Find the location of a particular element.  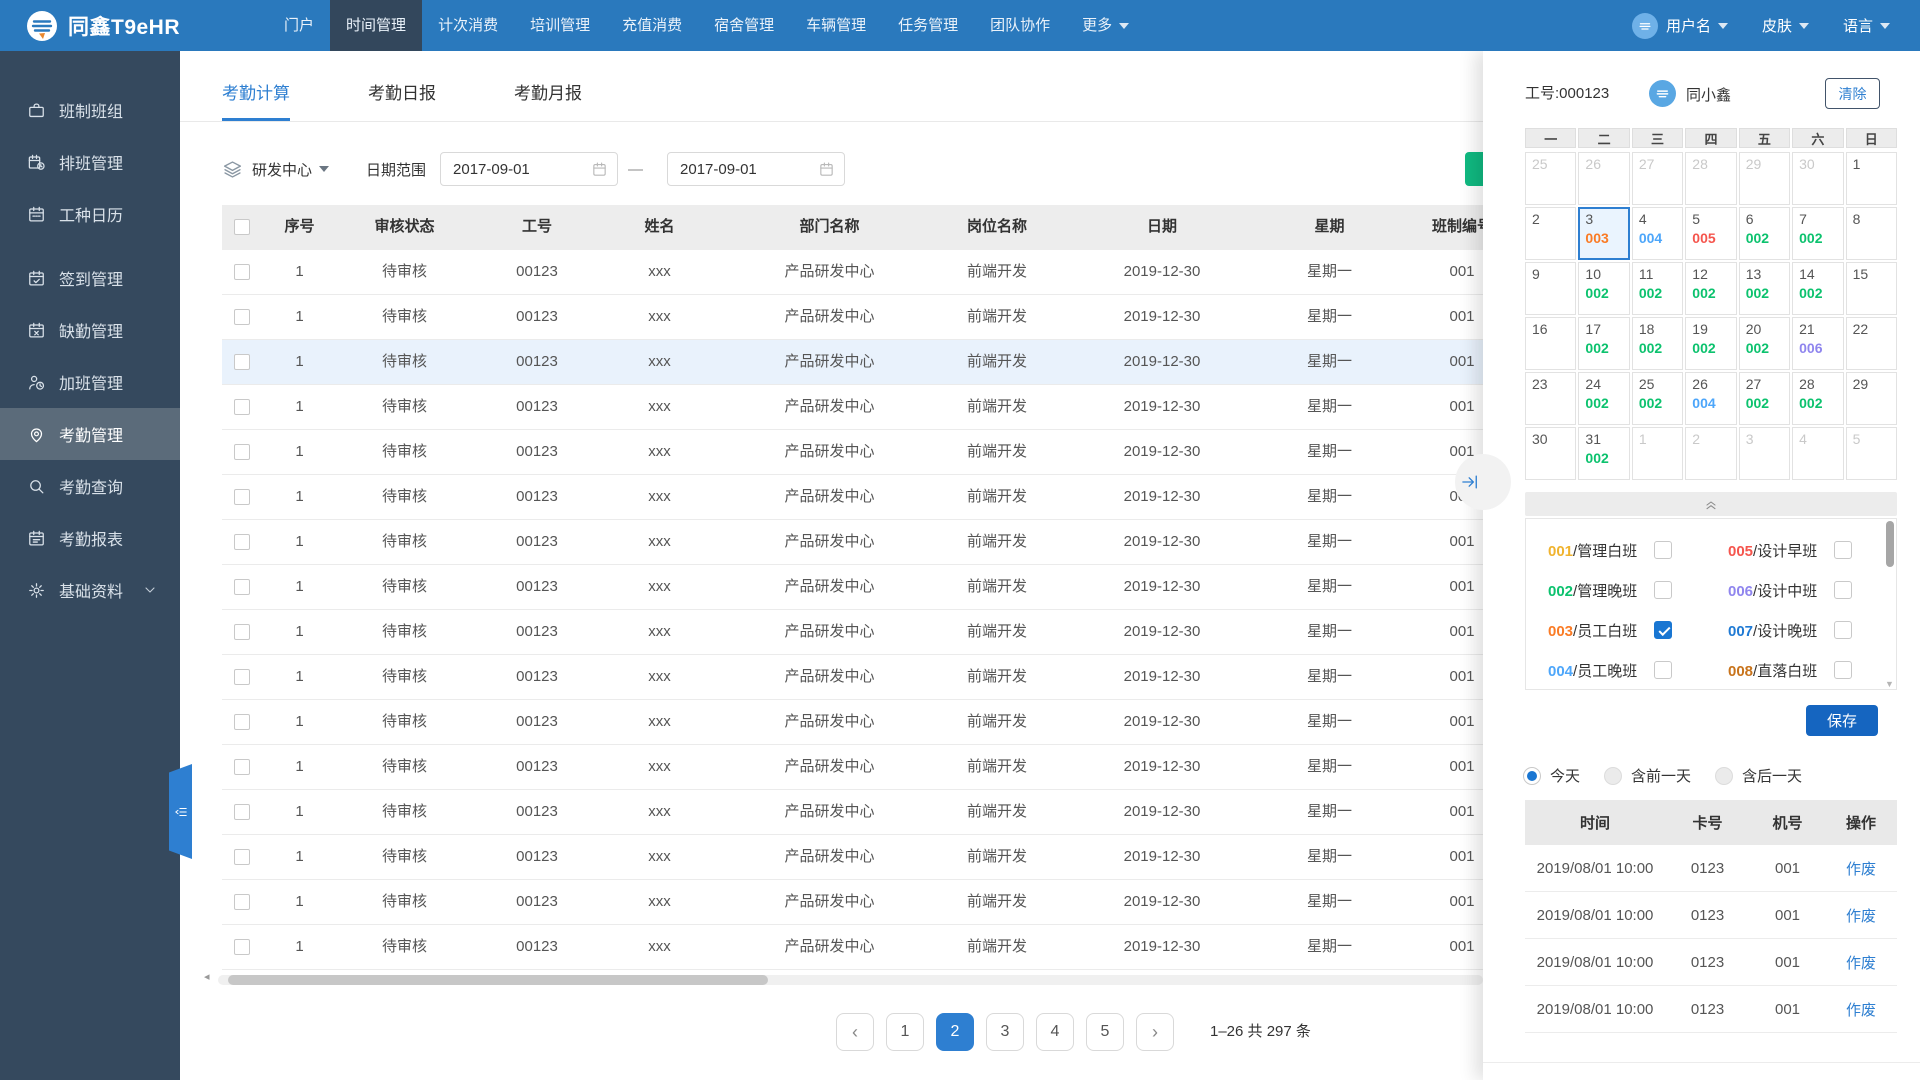

radio-3: 含后一天 is located at coordinates (1758, 775).